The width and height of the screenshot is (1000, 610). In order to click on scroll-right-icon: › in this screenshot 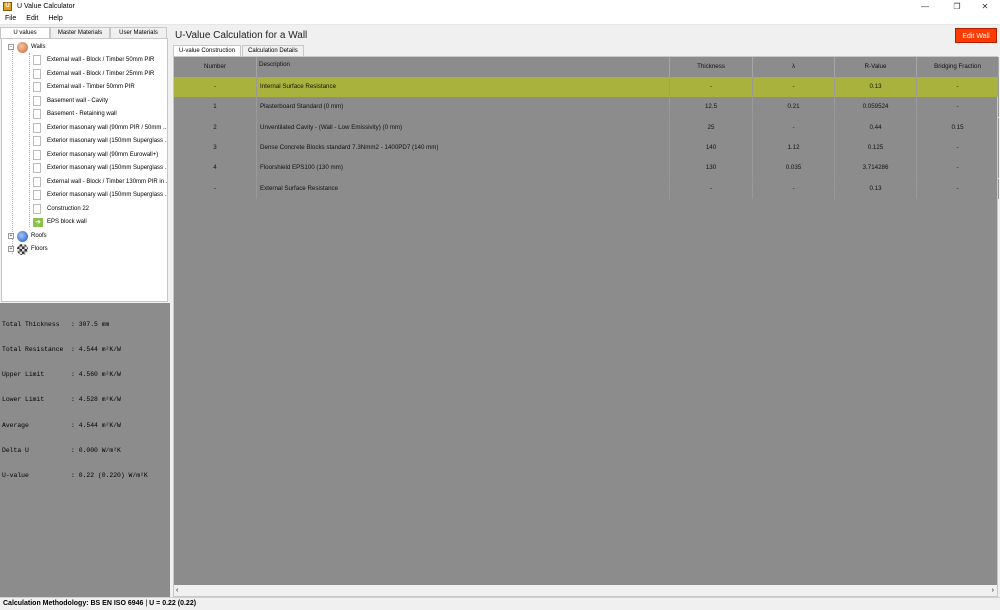, I will do `click(993, 590)`.